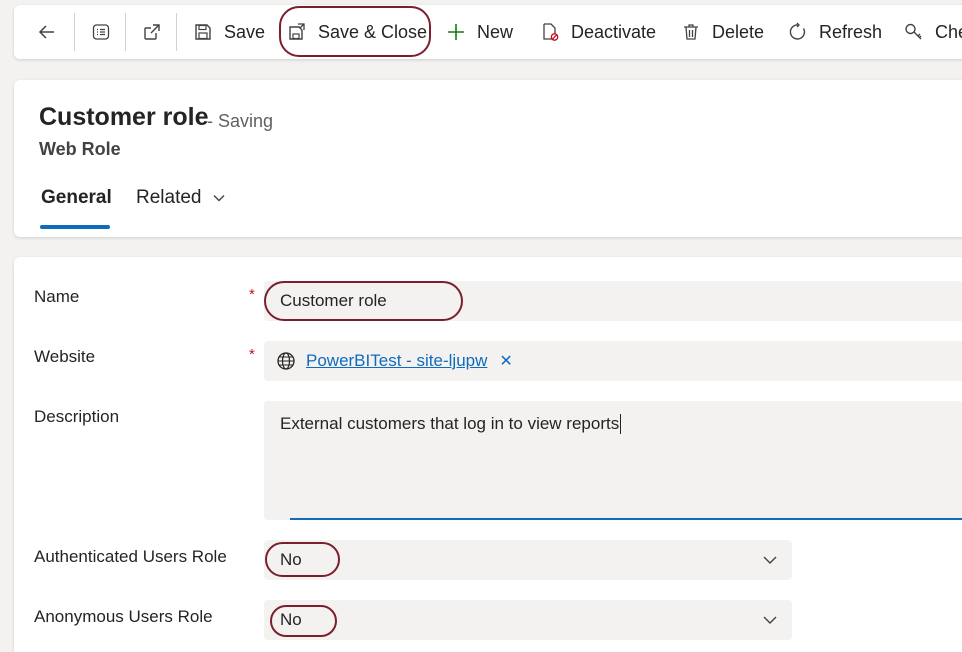 The image size is (962, 652). What do you see at coordinates (550, 32) in the screenshot?
I see `deactivate-icon` at bounding box center [550, 32].